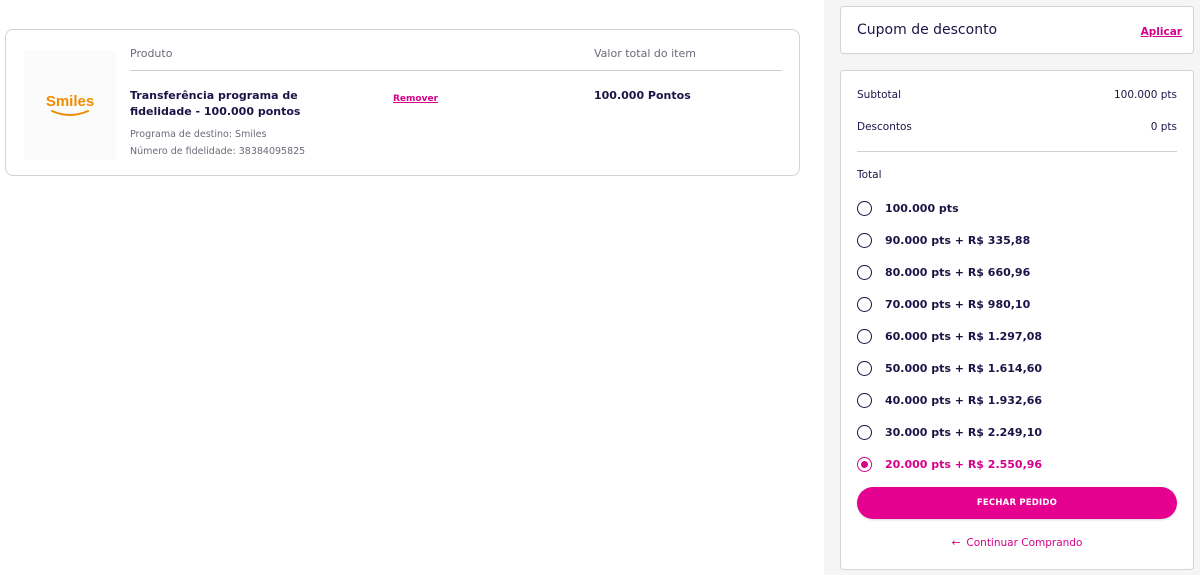 The height and width of the screenshot is (575, 1200). I want to click on svg-text: Smiles, so click(70, 101).